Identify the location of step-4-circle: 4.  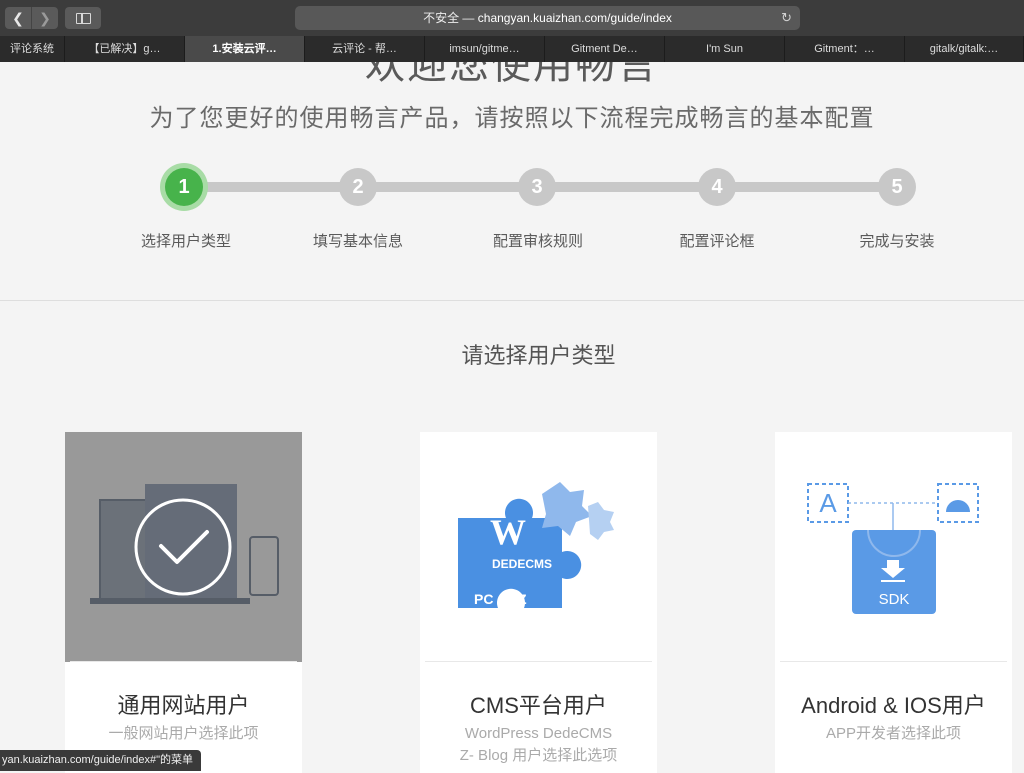
(717, 187).